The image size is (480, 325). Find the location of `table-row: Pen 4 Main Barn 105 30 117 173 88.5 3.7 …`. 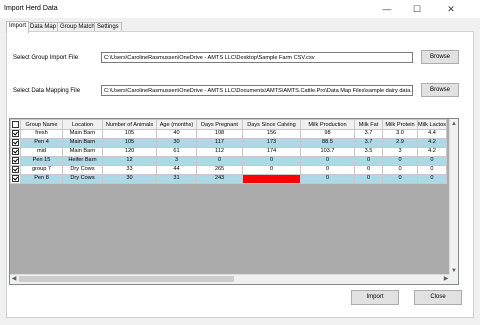

table-row: Pen 4 Main Barn 105 30 117 173 88.5 3.7 … is located at coordinates (228, 142).